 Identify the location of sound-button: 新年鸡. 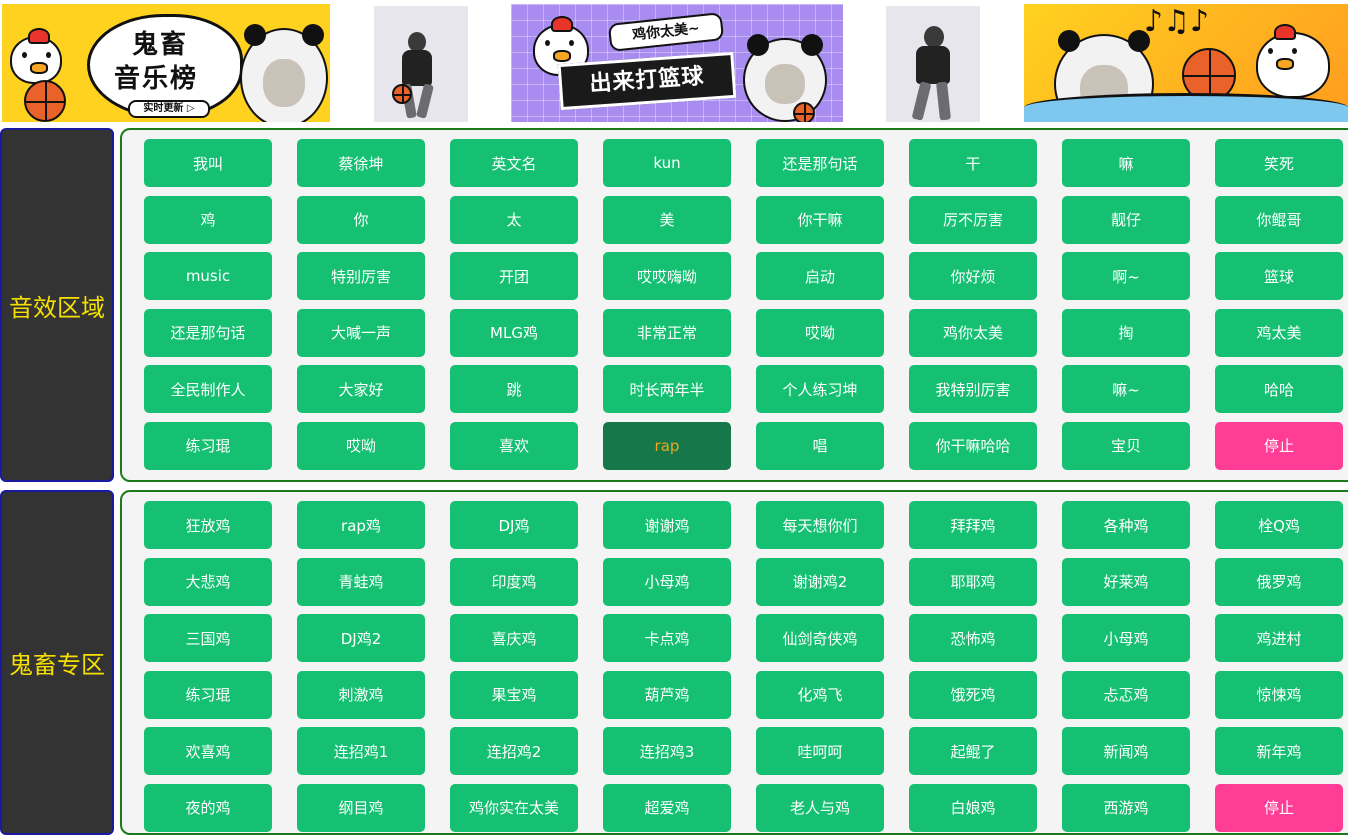
(1279, 751).